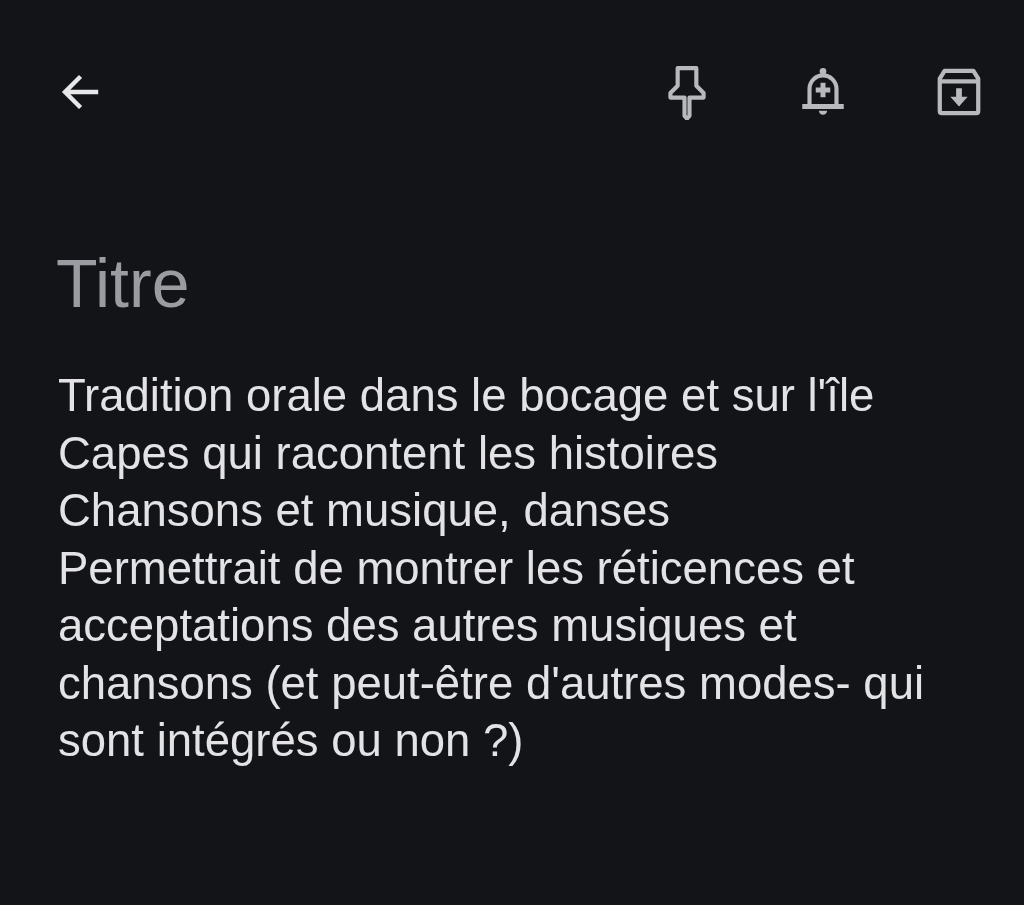 This screenshot has width=1024, height=905. I want to click on title-field: Titre, so click(356, 283).